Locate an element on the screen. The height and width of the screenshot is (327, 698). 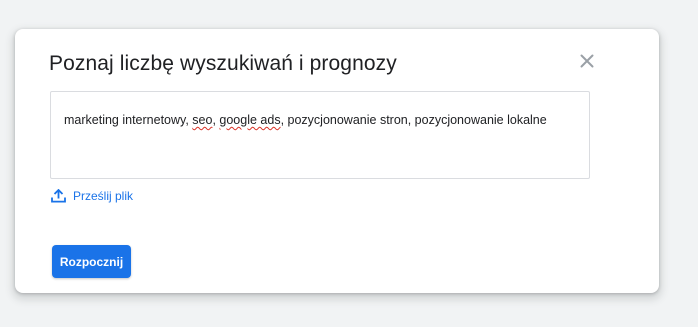
keyword-spellcheck-flagged: google ads is located at coordinates (250, 120).